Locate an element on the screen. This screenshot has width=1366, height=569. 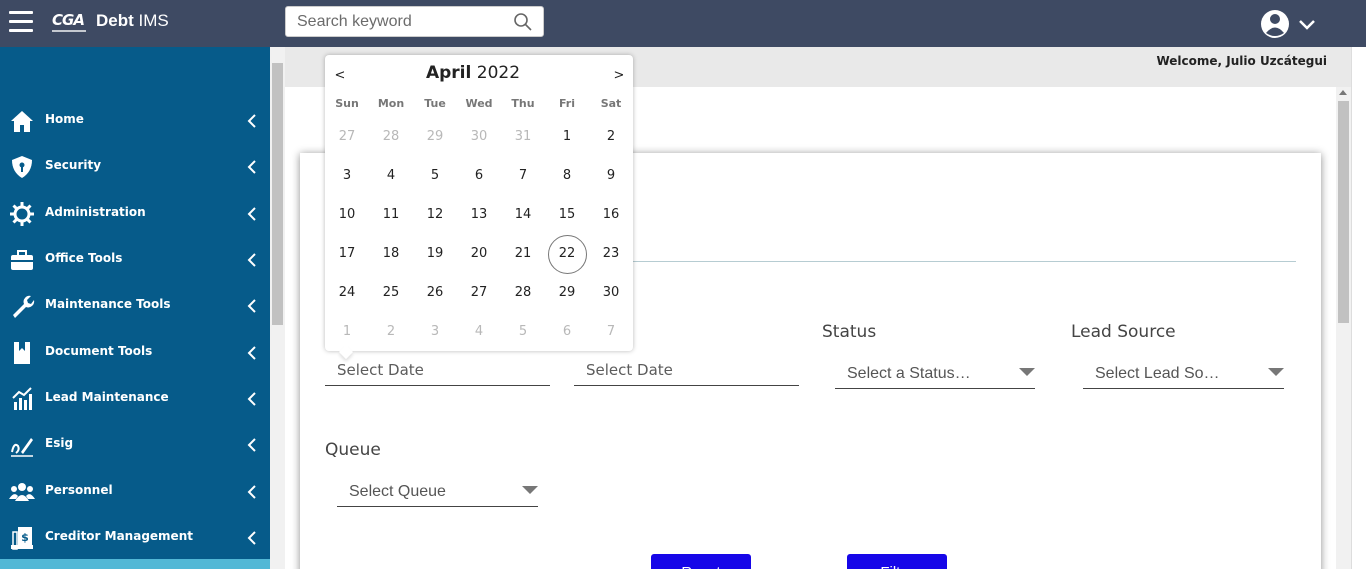
sidebar-item-document-tools: Document Tools is located at coordinates (135, 352).